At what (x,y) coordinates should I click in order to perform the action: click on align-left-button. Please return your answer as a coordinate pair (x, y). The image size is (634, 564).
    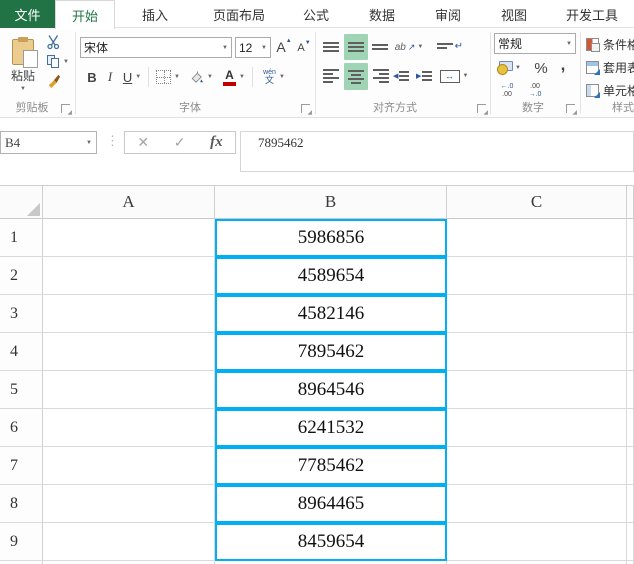
    Looking at the image, I should click on (331, 76).